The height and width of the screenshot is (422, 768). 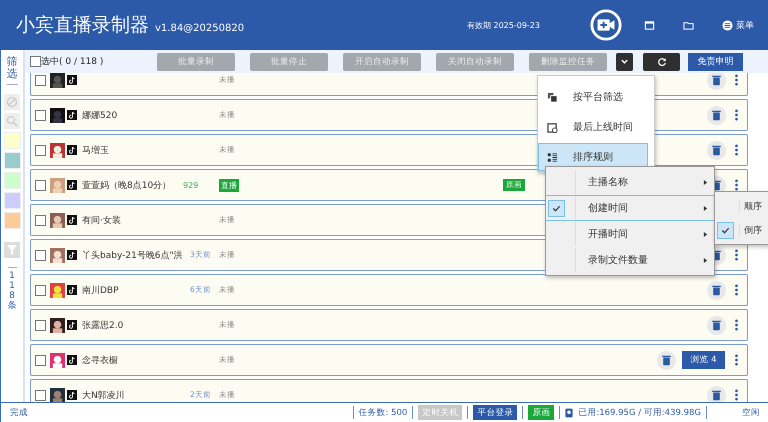 I want to click on folder-icon, so click(x=688, y=25).